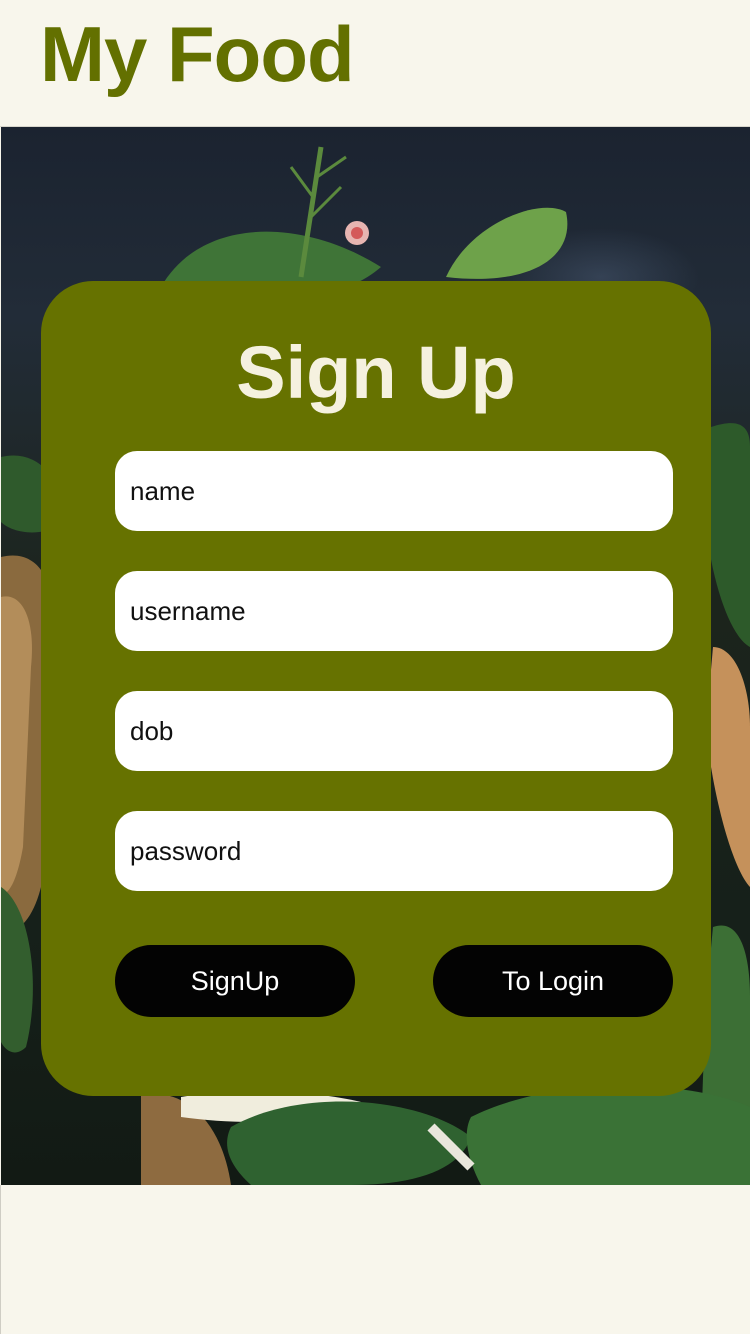 This screenshot has width=750, height=1334. I want to click on app-title: My Food, so click(197, 54).